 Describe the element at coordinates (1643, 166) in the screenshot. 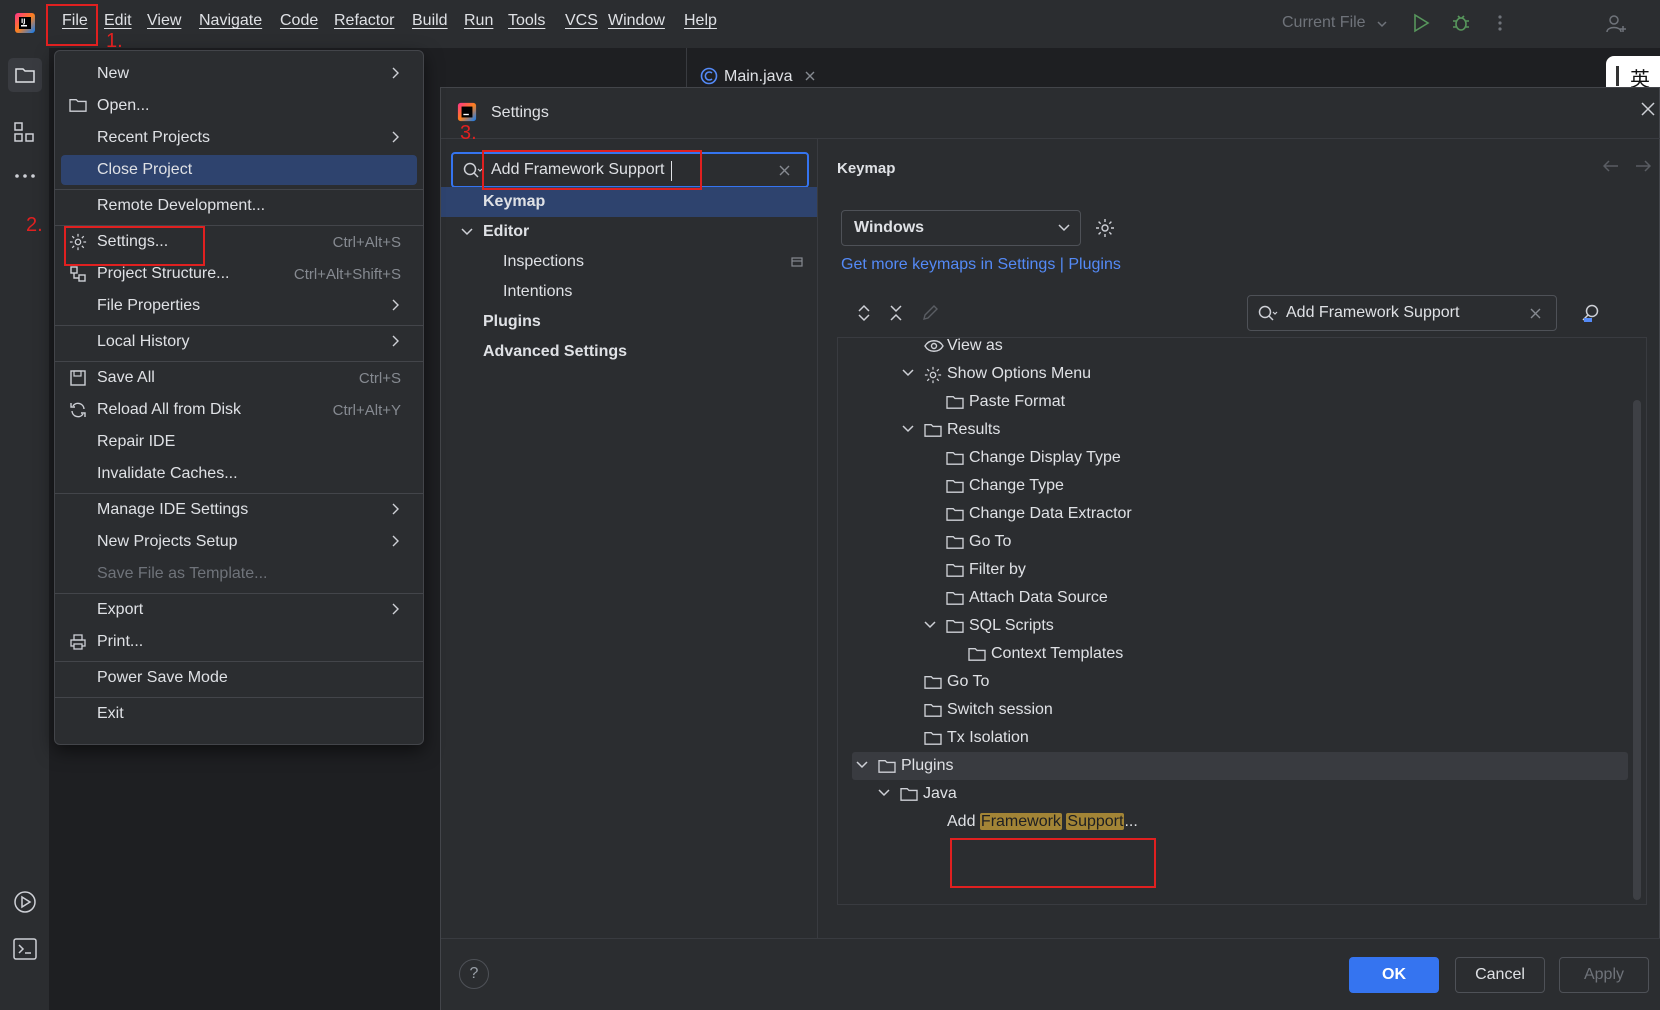

I see `forward-arrow-icon` at that location.